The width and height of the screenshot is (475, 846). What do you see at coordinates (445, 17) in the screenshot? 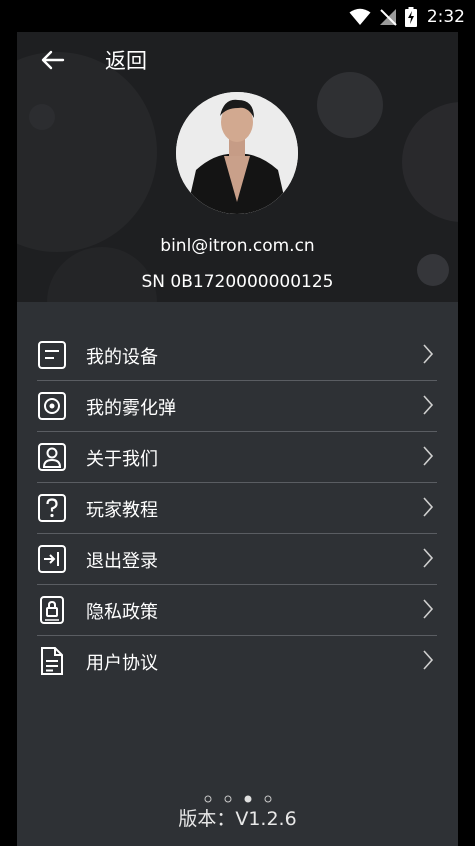
I see `status-time: 2:32` at bounding box center [445, 17].